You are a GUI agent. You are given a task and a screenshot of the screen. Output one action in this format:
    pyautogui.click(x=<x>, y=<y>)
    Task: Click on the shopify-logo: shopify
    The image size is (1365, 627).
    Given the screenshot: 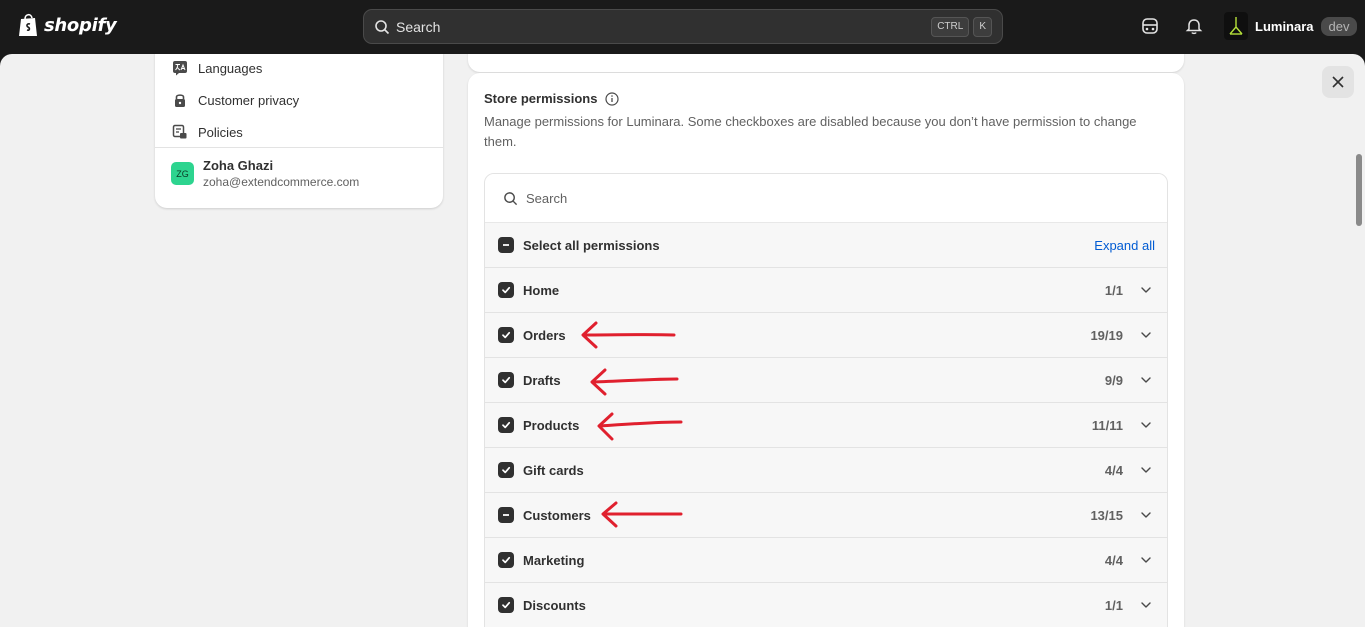 What is the action you would take?
    pyautogui.click(x=67, y=25)
    